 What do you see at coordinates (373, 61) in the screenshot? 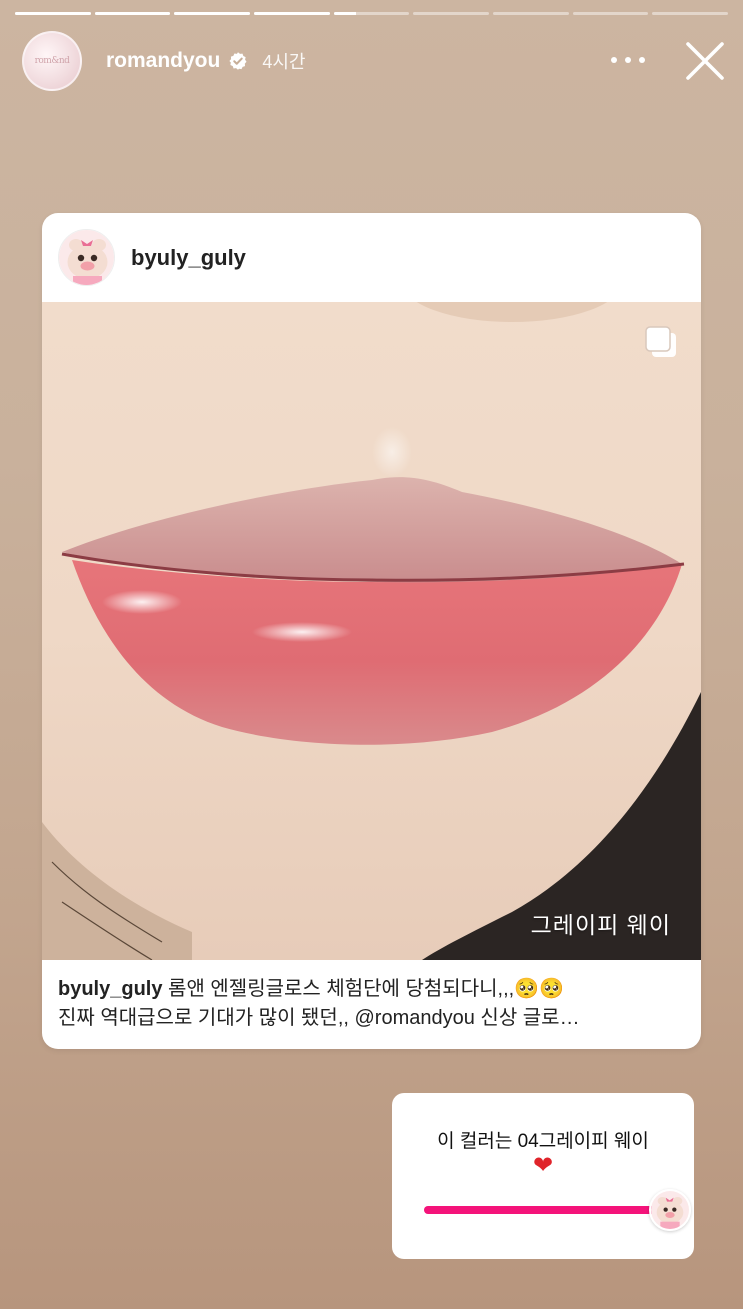
I see `story-header: rom&nd romandyou 4시간` at bounding box center [373, 61].